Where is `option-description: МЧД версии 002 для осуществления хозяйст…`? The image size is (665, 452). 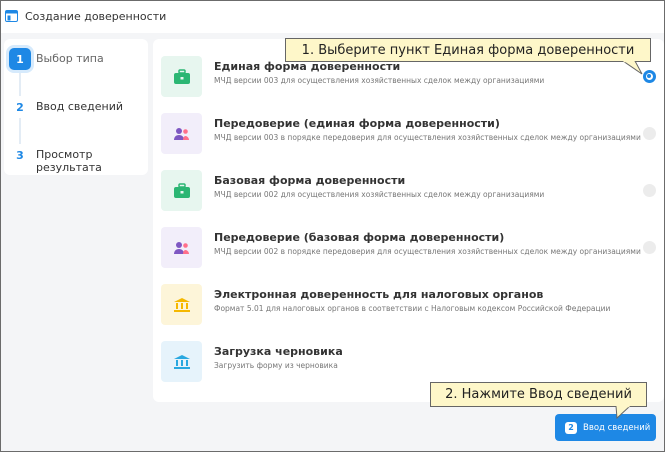 option-description: МЧД версии 002 для осуществления хозяйст… is located at coordinates (379, 194).